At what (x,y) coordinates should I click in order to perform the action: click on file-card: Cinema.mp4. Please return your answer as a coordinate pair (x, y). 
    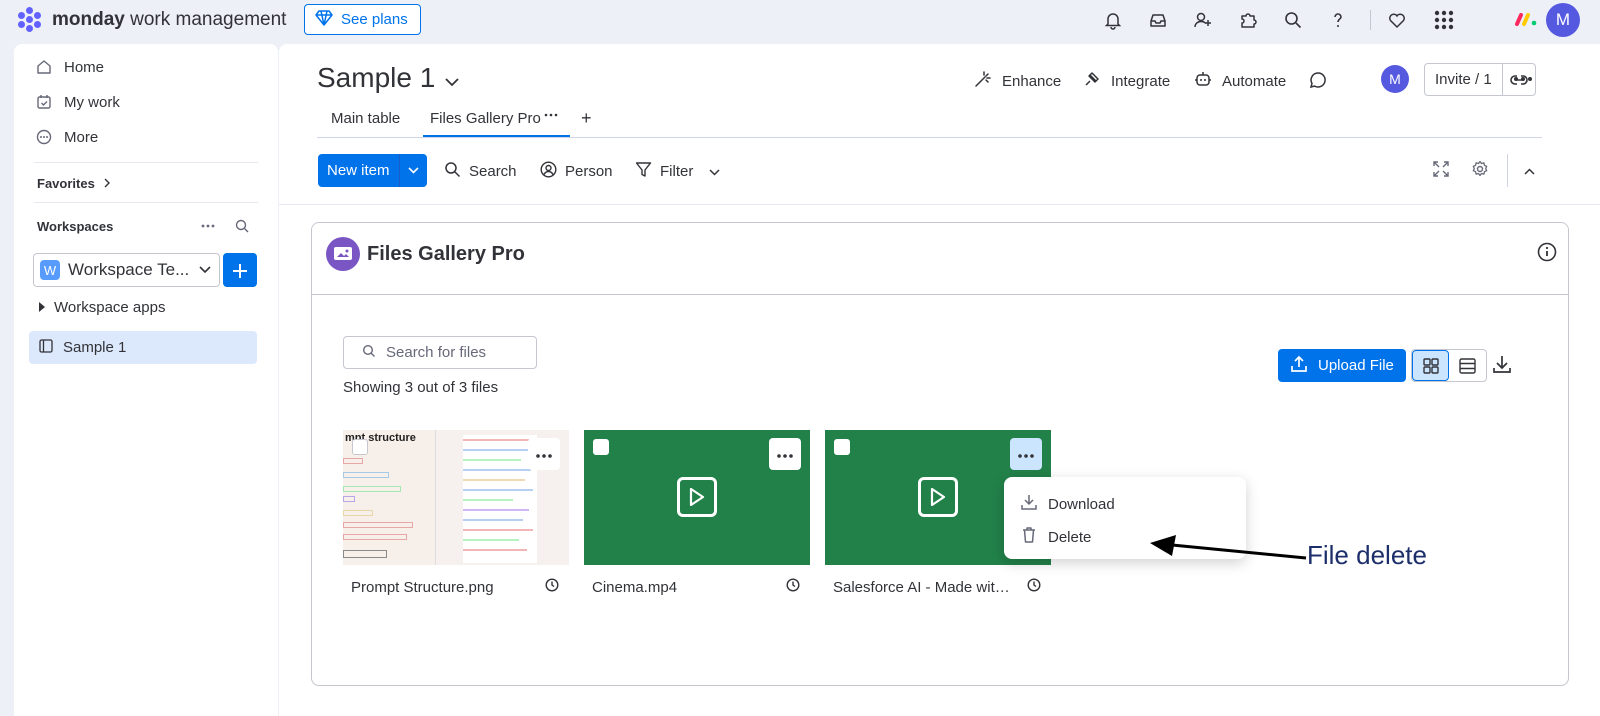
    Looking at the image, I should click on (697, 513).